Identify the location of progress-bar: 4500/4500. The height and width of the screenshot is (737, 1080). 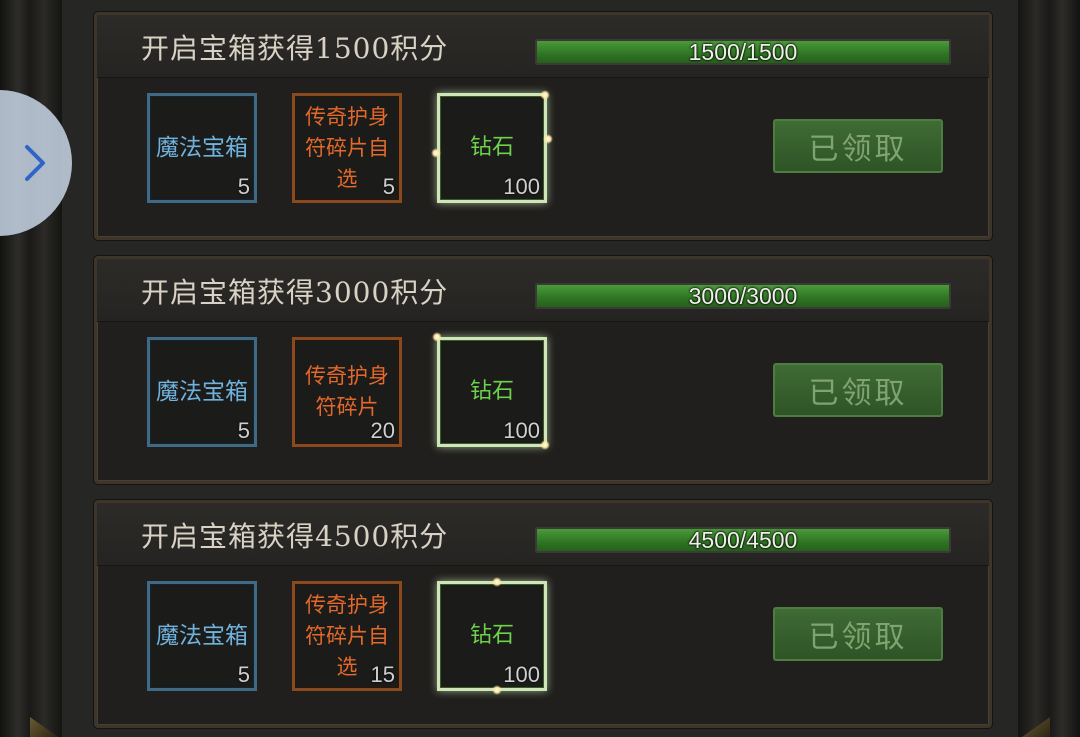
(743, 540).